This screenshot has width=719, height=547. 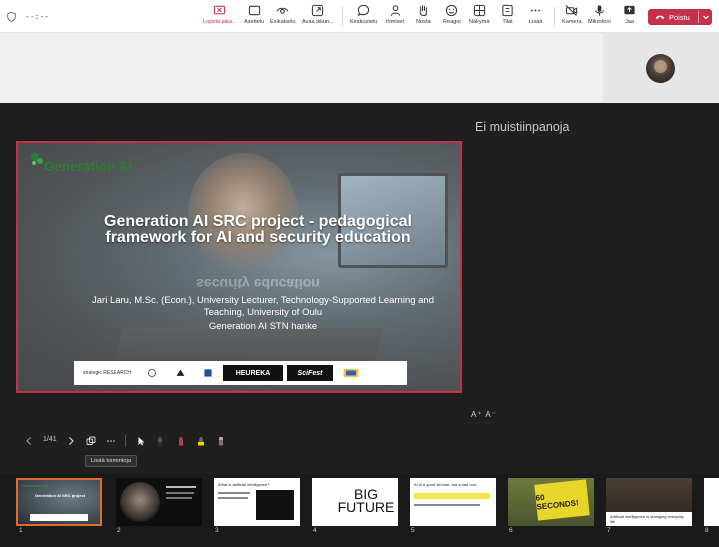 I want to click on thumbnail-title: 60 SECONDS!, so click(x=562, y=500).